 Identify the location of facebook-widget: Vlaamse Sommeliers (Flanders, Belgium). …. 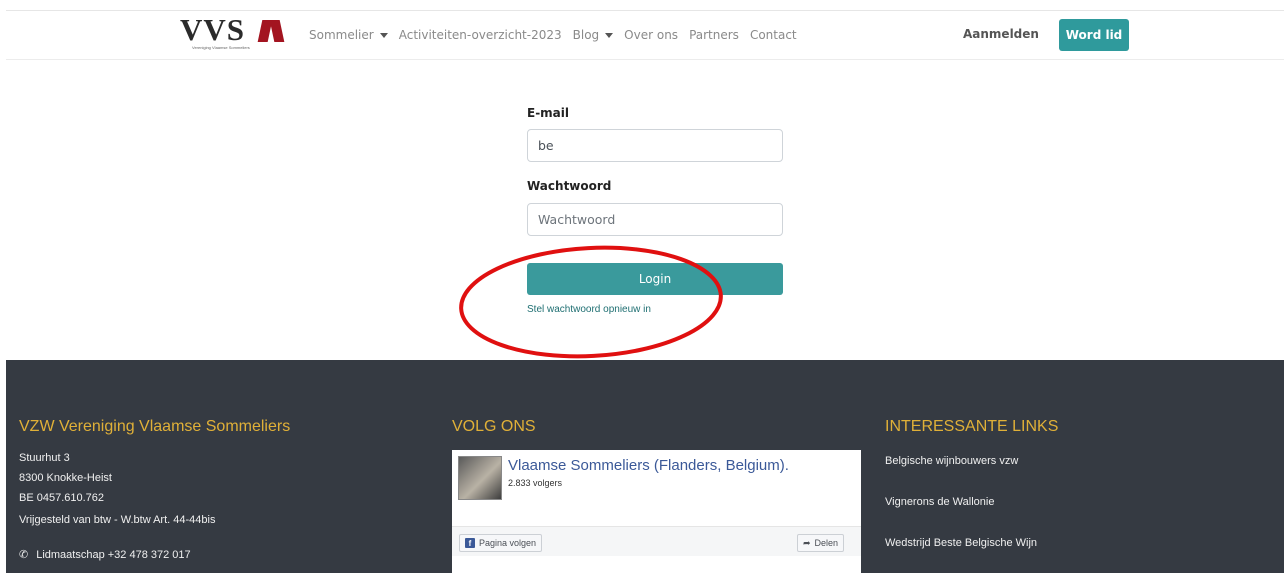
(656, 511).